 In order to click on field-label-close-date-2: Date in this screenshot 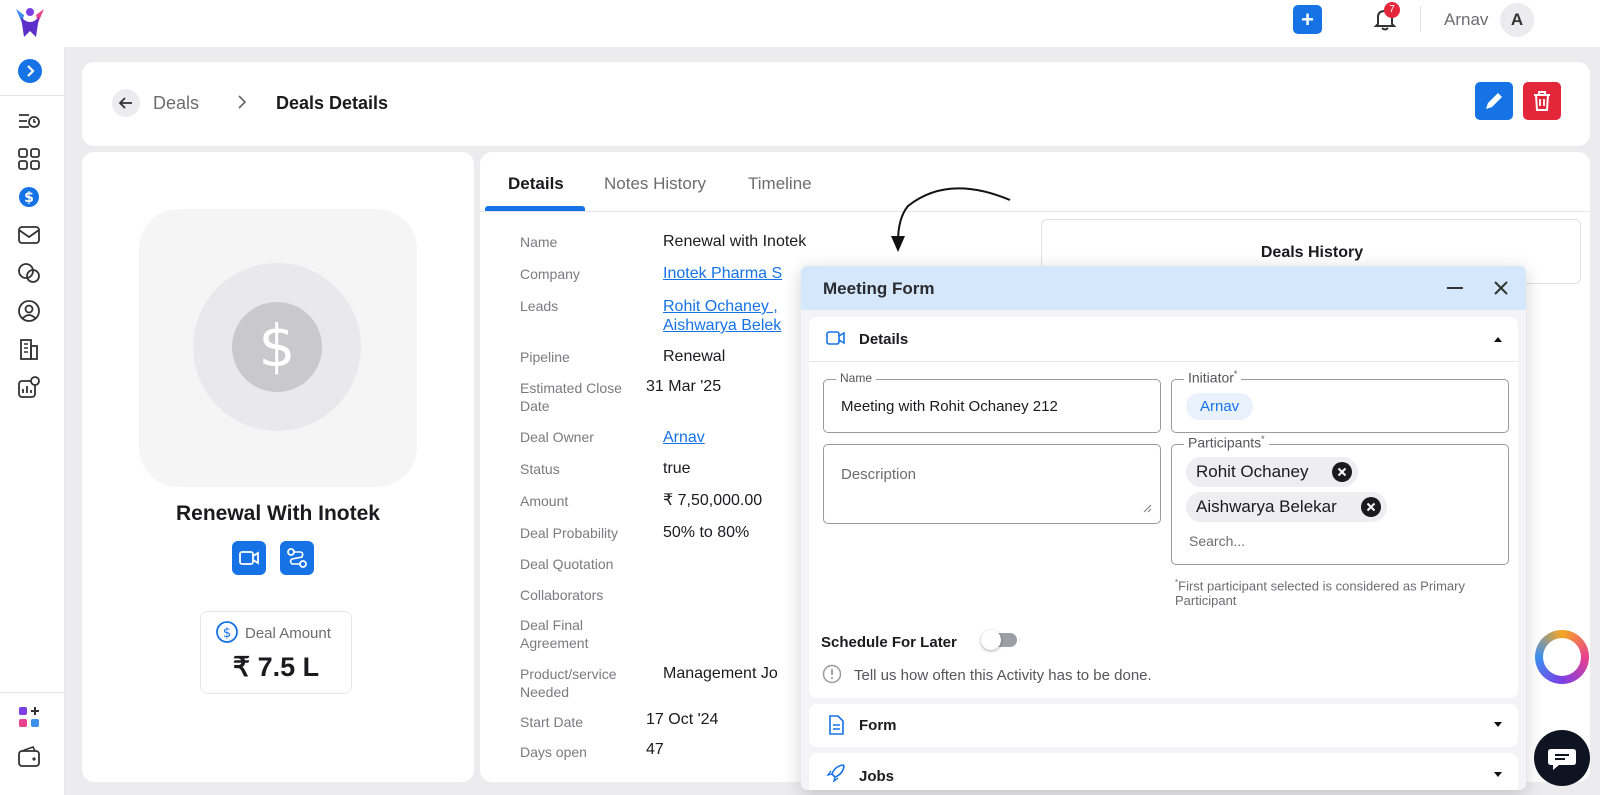, I will do `click(535, 406)`.